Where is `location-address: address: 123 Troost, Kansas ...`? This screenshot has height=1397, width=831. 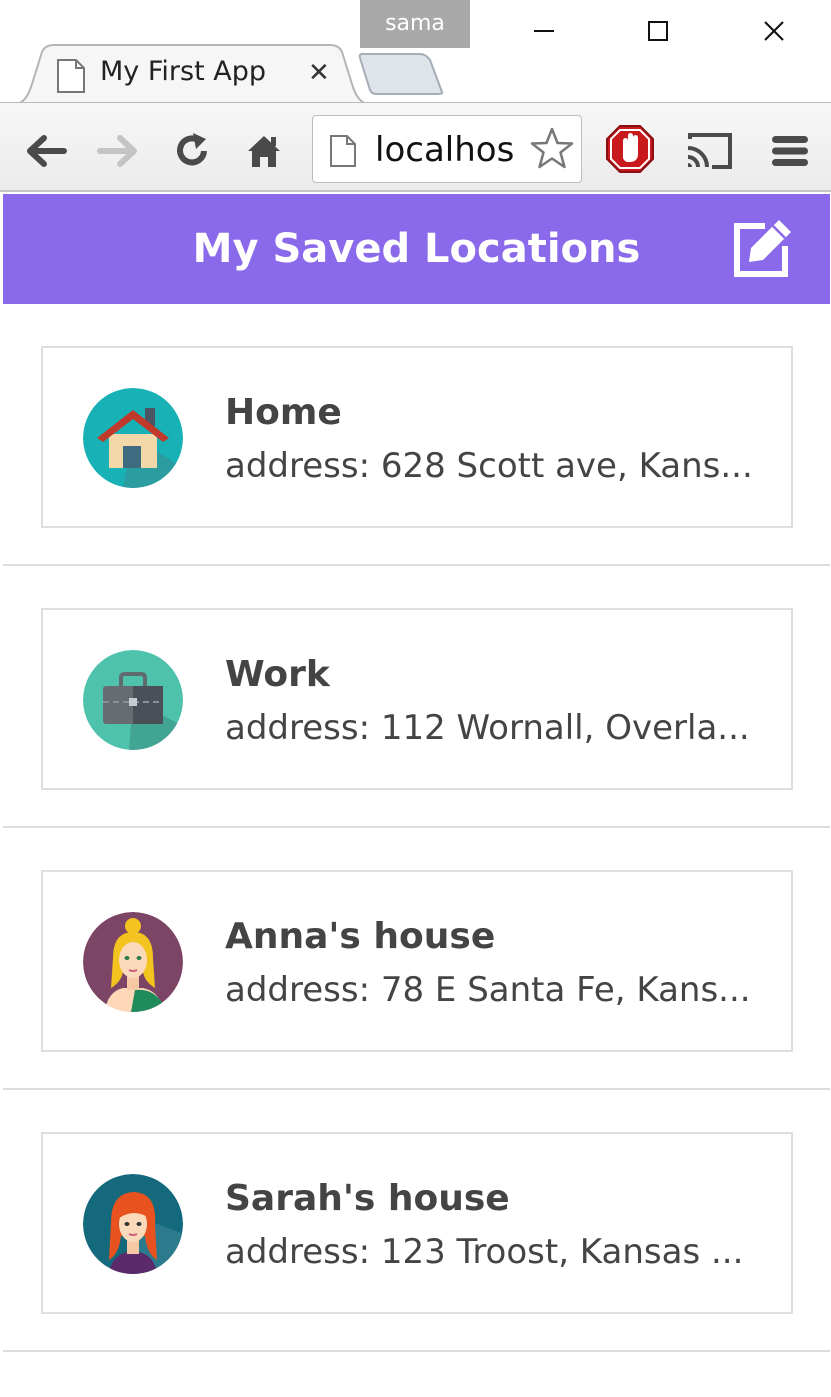
location-address: address: 123 Troost, Kansas ... is located at coordinates (484, 1252).